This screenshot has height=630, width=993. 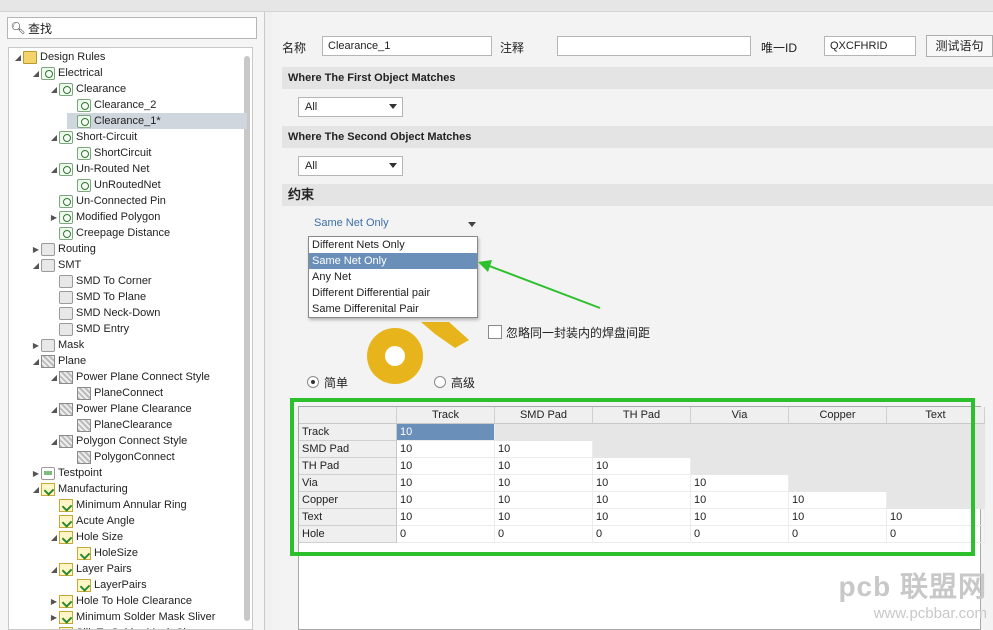 I want to click on tree-item: ShortCircuit, so click(x=109, y=153).